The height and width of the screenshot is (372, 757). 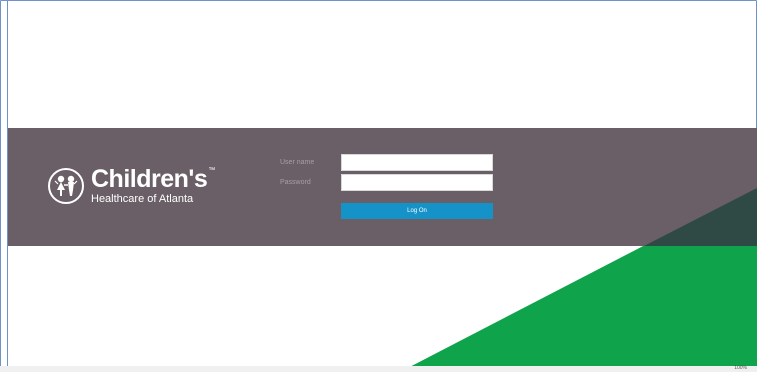 I want to click on log-on-button: Log On, so click(x=417, y=211).